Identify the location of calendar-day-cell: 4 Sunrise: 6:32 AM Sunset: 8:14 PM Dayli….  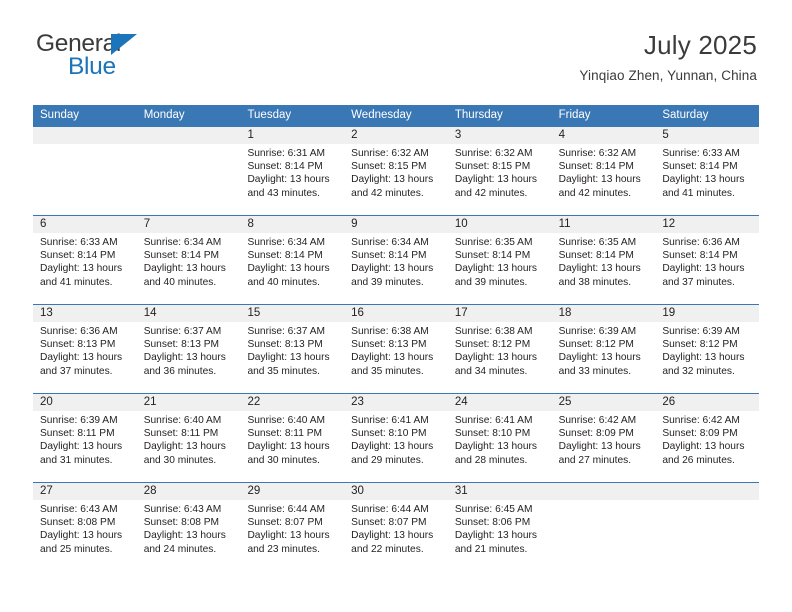
(604, 171).